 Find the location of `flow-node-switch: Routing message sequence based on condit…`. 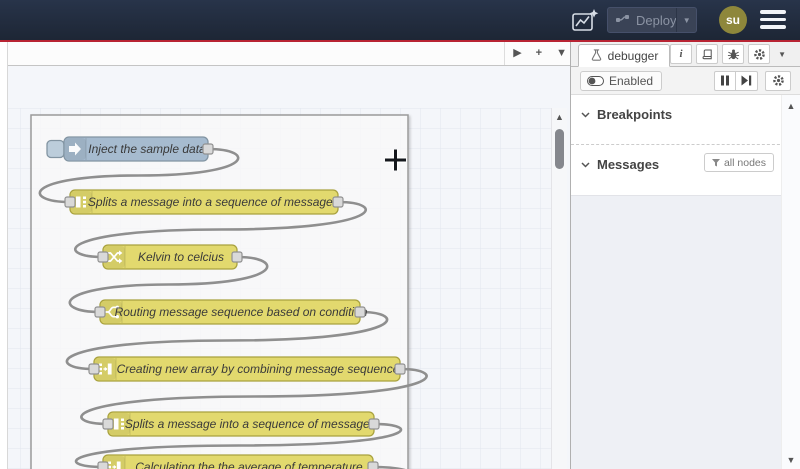

flow-node-switch: Routing message sequence based on condit… is located at coordinates (231, 312).